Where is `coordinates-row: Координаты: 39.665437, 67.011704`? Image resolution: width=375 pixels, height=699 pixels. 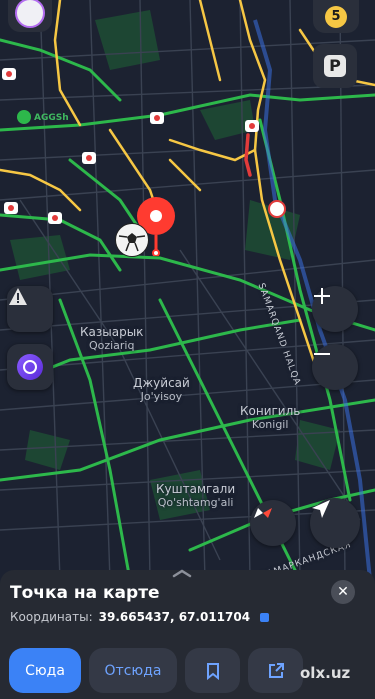 coordinates-row: Координаты: 39.665437, 67.011704 is located at coordinates (139, 617).